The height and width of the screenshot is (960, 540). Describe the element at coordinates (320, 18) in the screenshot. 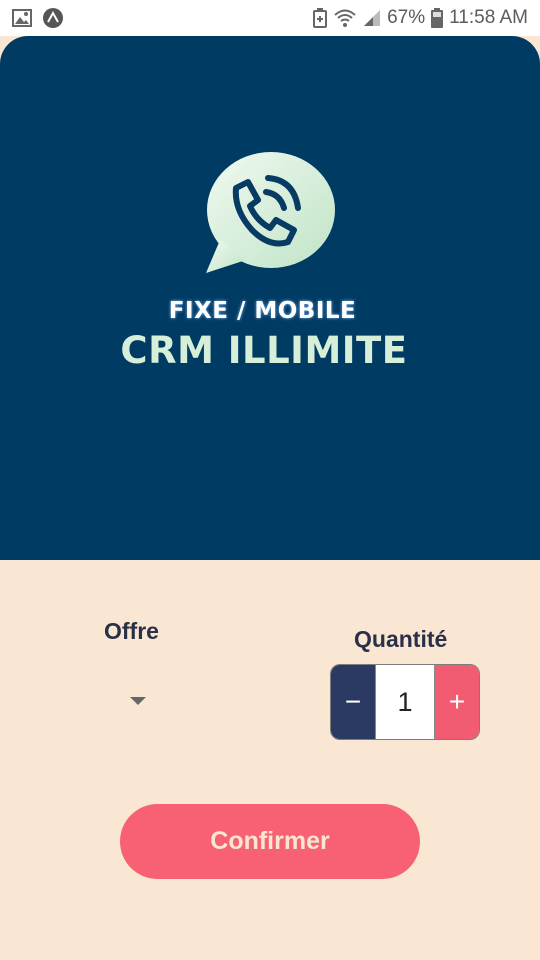

I see `battery-saver-icon` at that location.